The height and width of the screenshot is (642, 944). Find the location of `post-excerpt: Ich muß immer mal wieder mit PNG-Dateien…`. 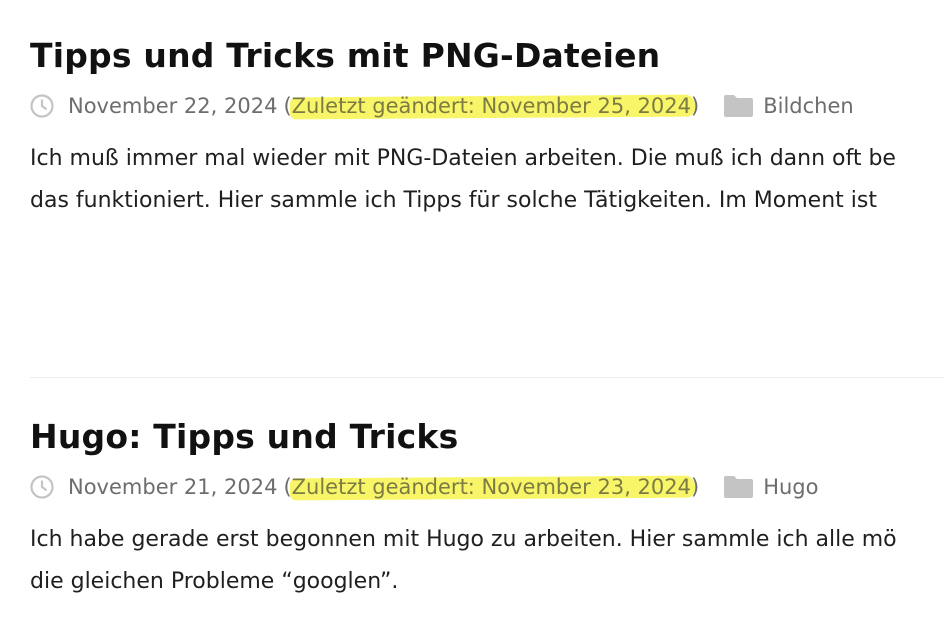

post-excerpt: Ich muß immer mal wieder mit PNG-Dateien… is located at coordinates (487, 180).